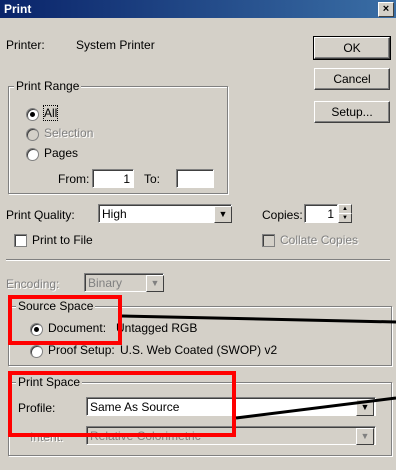  What do you see at coordinates (258, 319) in the screenshot?
I see `annotation-line-source` at bounding box center [258, 319].